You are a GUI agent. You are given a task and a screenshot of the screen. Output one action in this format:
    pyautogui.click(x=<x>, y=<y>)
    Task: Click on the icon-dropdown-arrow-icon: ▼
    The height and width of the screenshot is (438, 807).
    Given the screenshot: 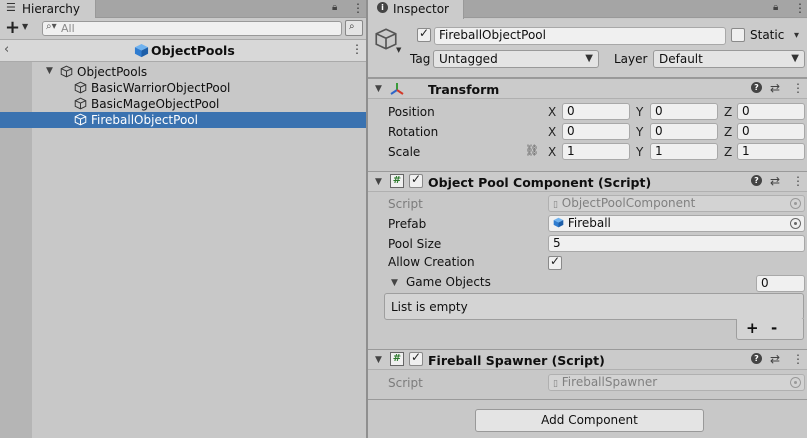 What is the action you would take?
    pyautogui.click(x=398, y=50)
    